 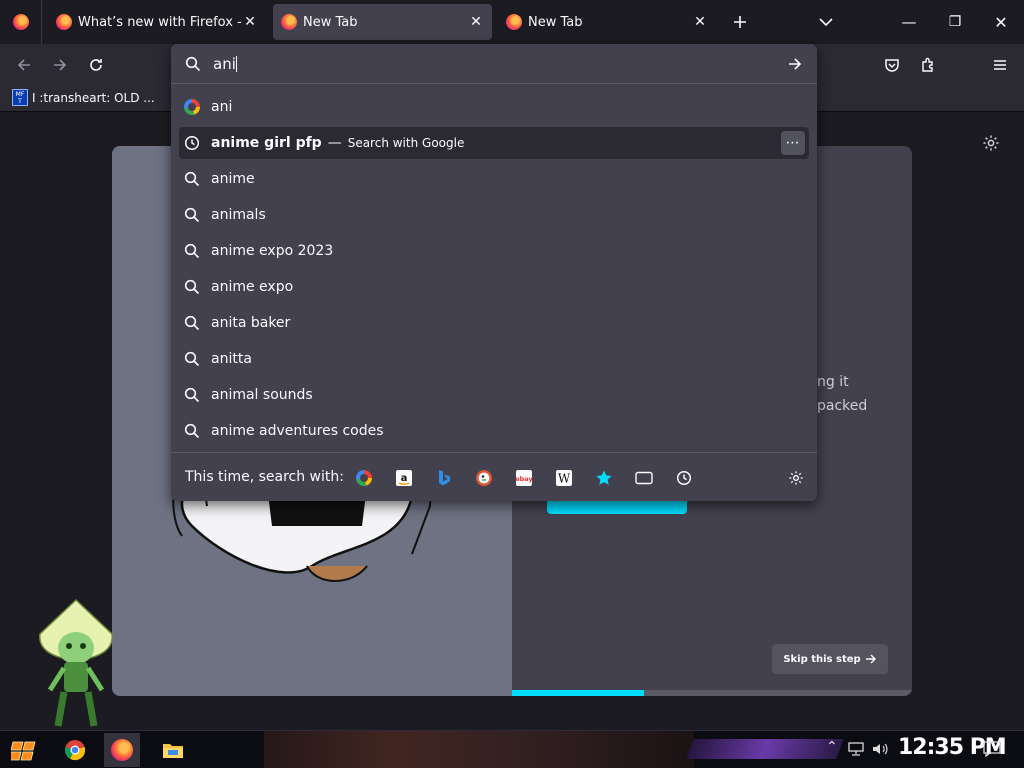 I want to click on suggestion-row: anime, so click(x=494, y=179).